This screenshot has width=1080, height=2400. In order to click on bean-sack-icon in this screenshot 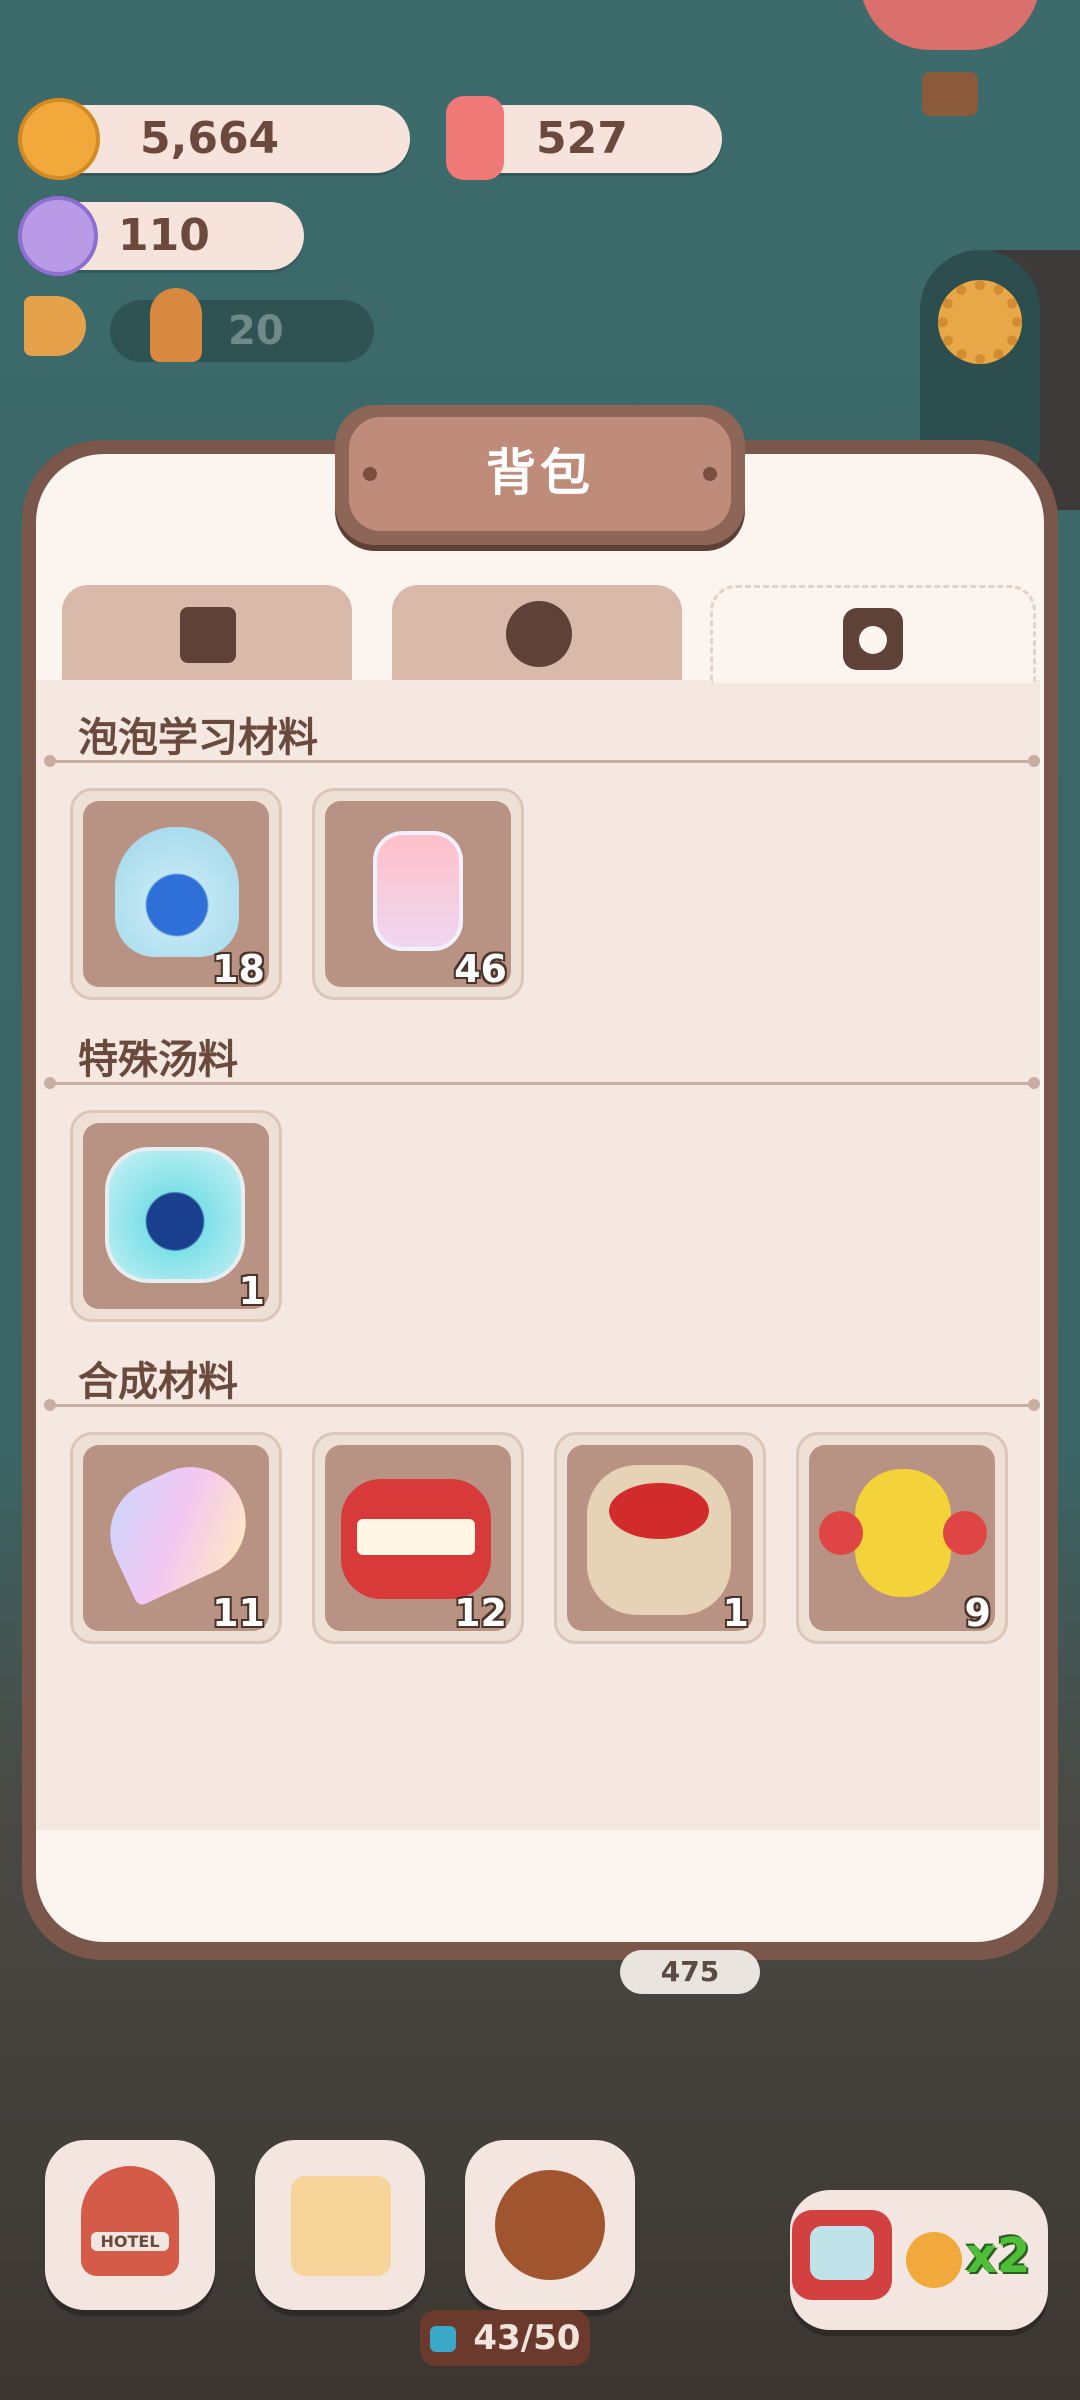, I will do `click(659, 1540)`.